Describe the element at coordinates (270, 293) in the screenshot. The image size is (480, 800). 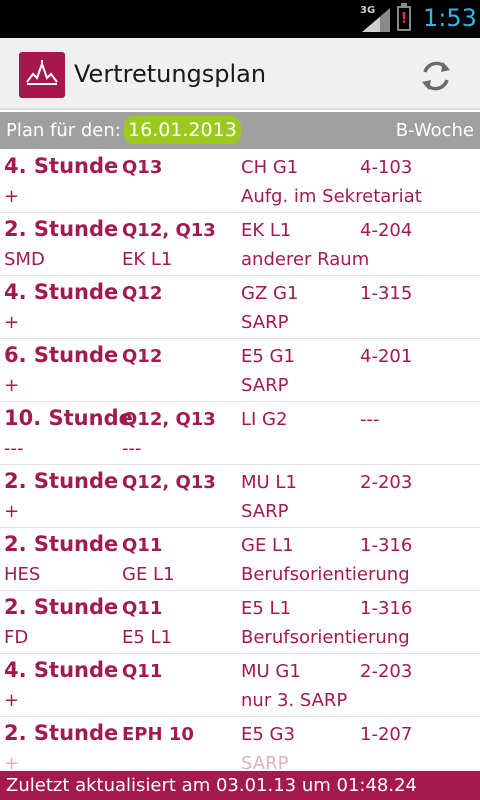
I see `subject: GZ G1` at that location.